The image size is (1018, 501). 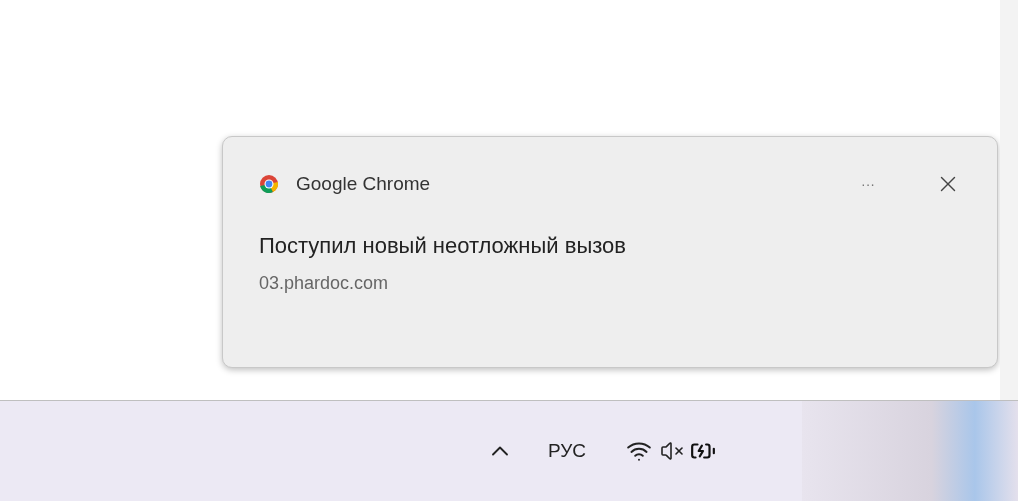 What do you see at coordinates (363, 183) in the screenshot?
I see `app-name: Google Chrome` at bounding box center [363, 183].